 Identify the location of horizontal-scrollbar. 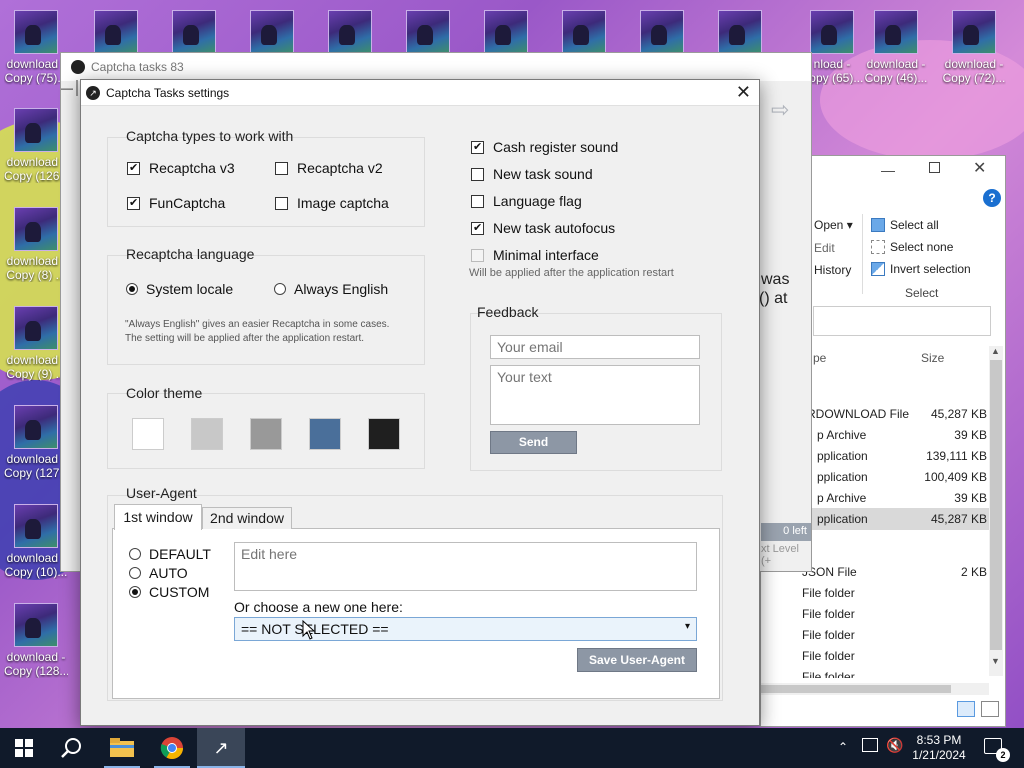
(875, 689).